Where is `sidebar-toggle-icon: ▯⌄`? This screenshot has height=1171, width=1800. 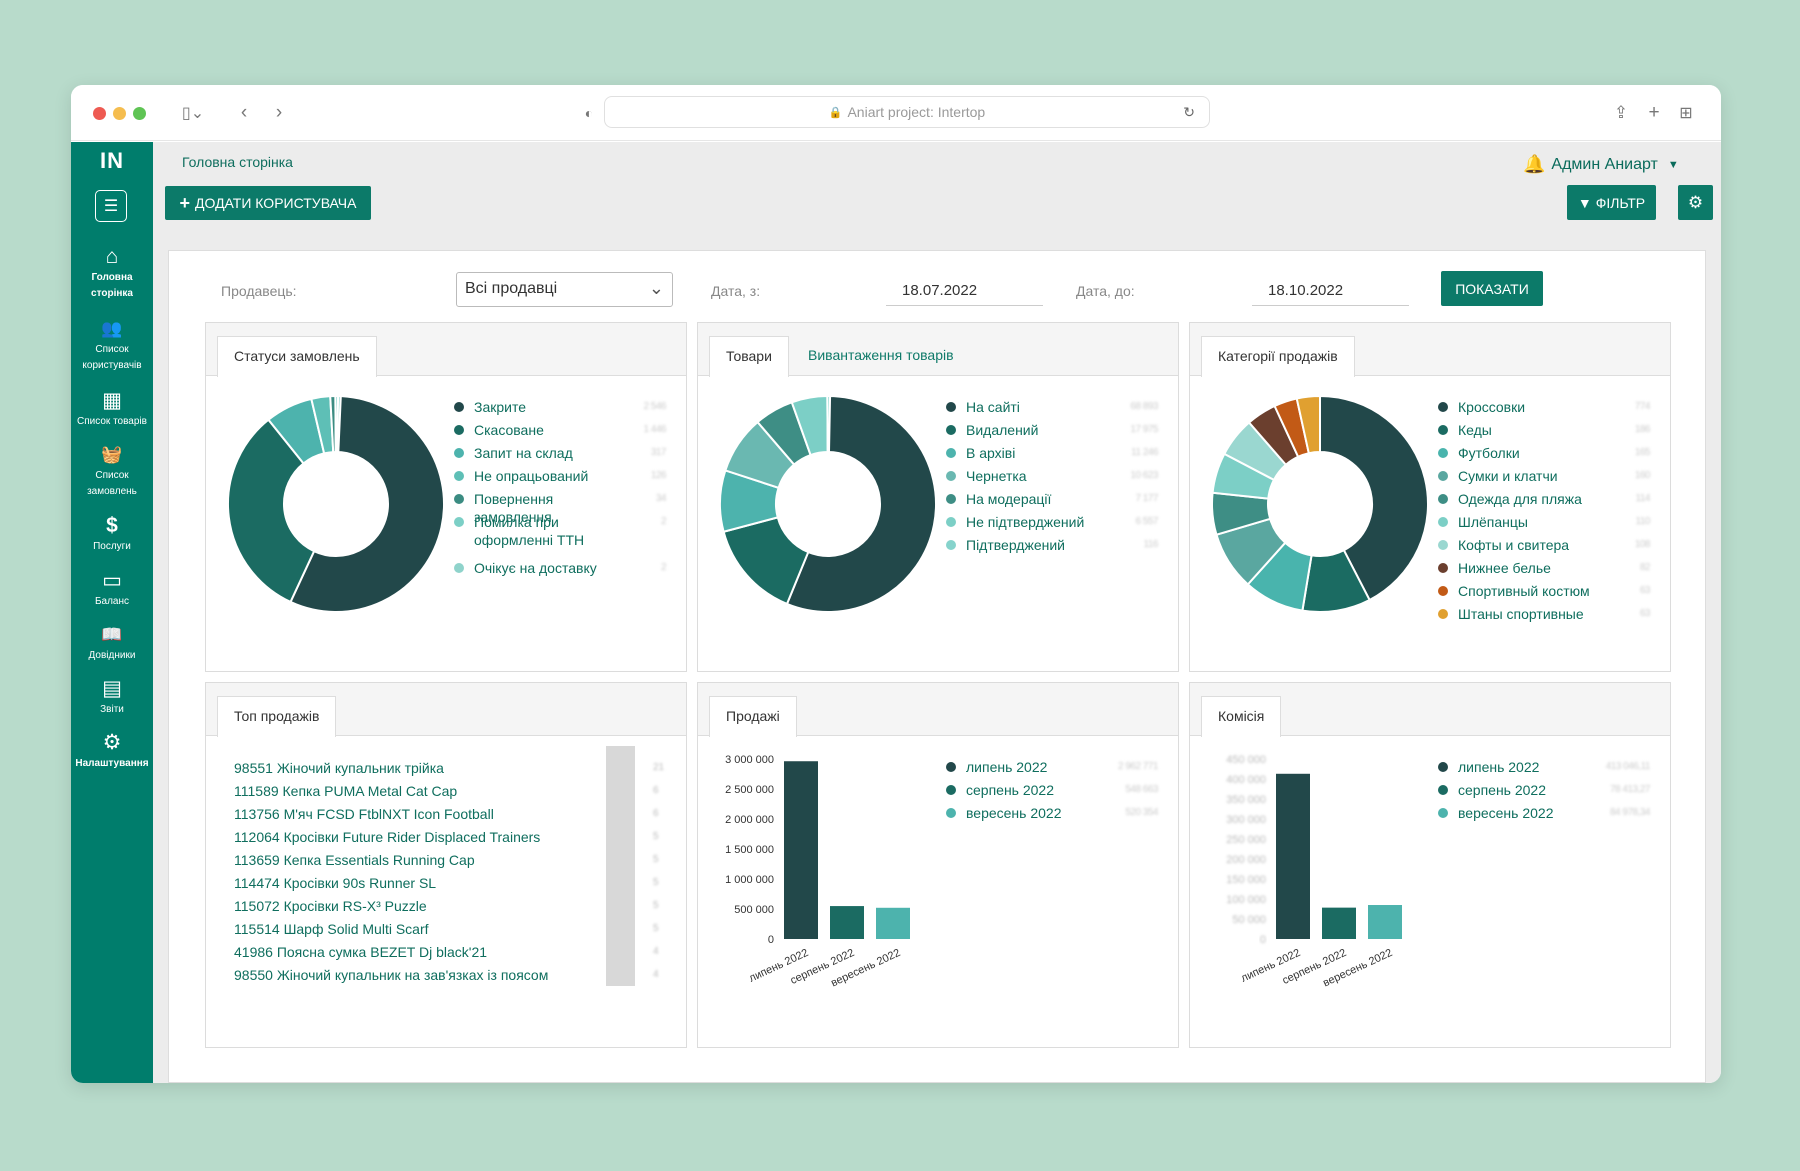
sidebar-toggle-icon: ▯⌄ is located at coordinates (193, 113).